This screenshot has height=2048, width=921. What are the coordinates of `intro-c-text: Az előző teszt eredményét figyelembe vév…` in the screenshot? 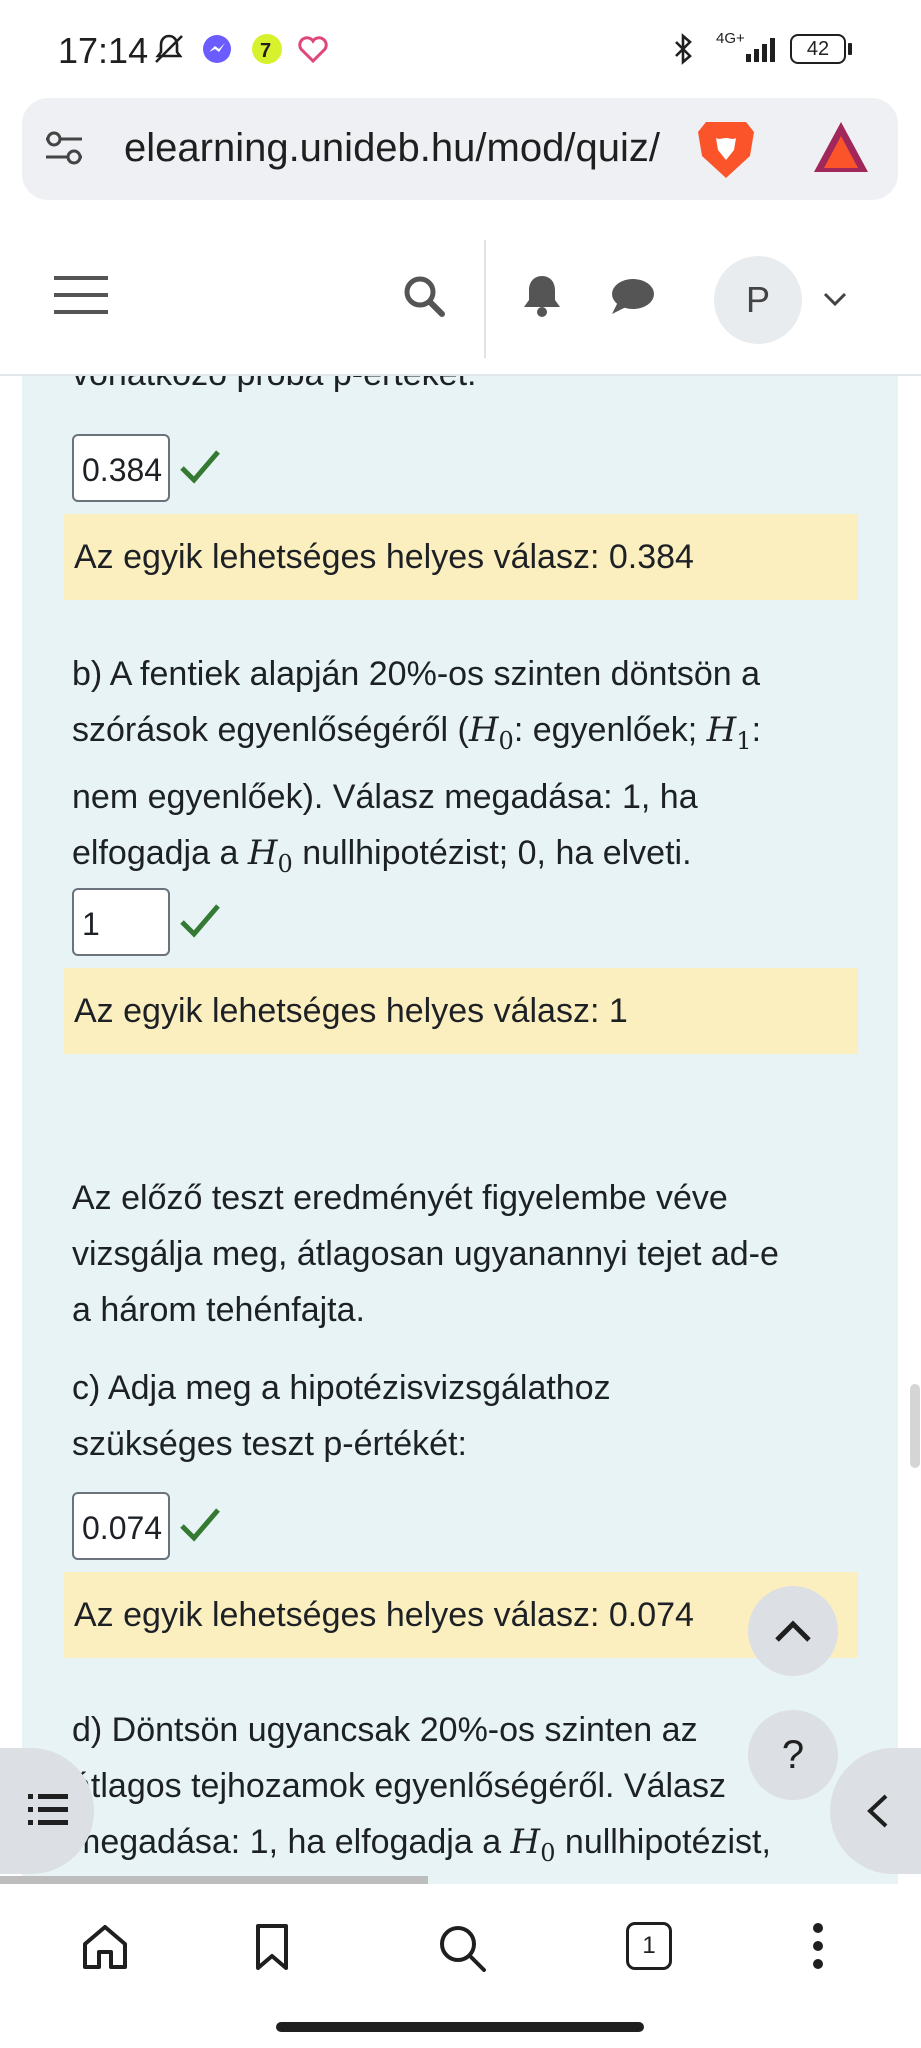 It's located at (472, 1254).